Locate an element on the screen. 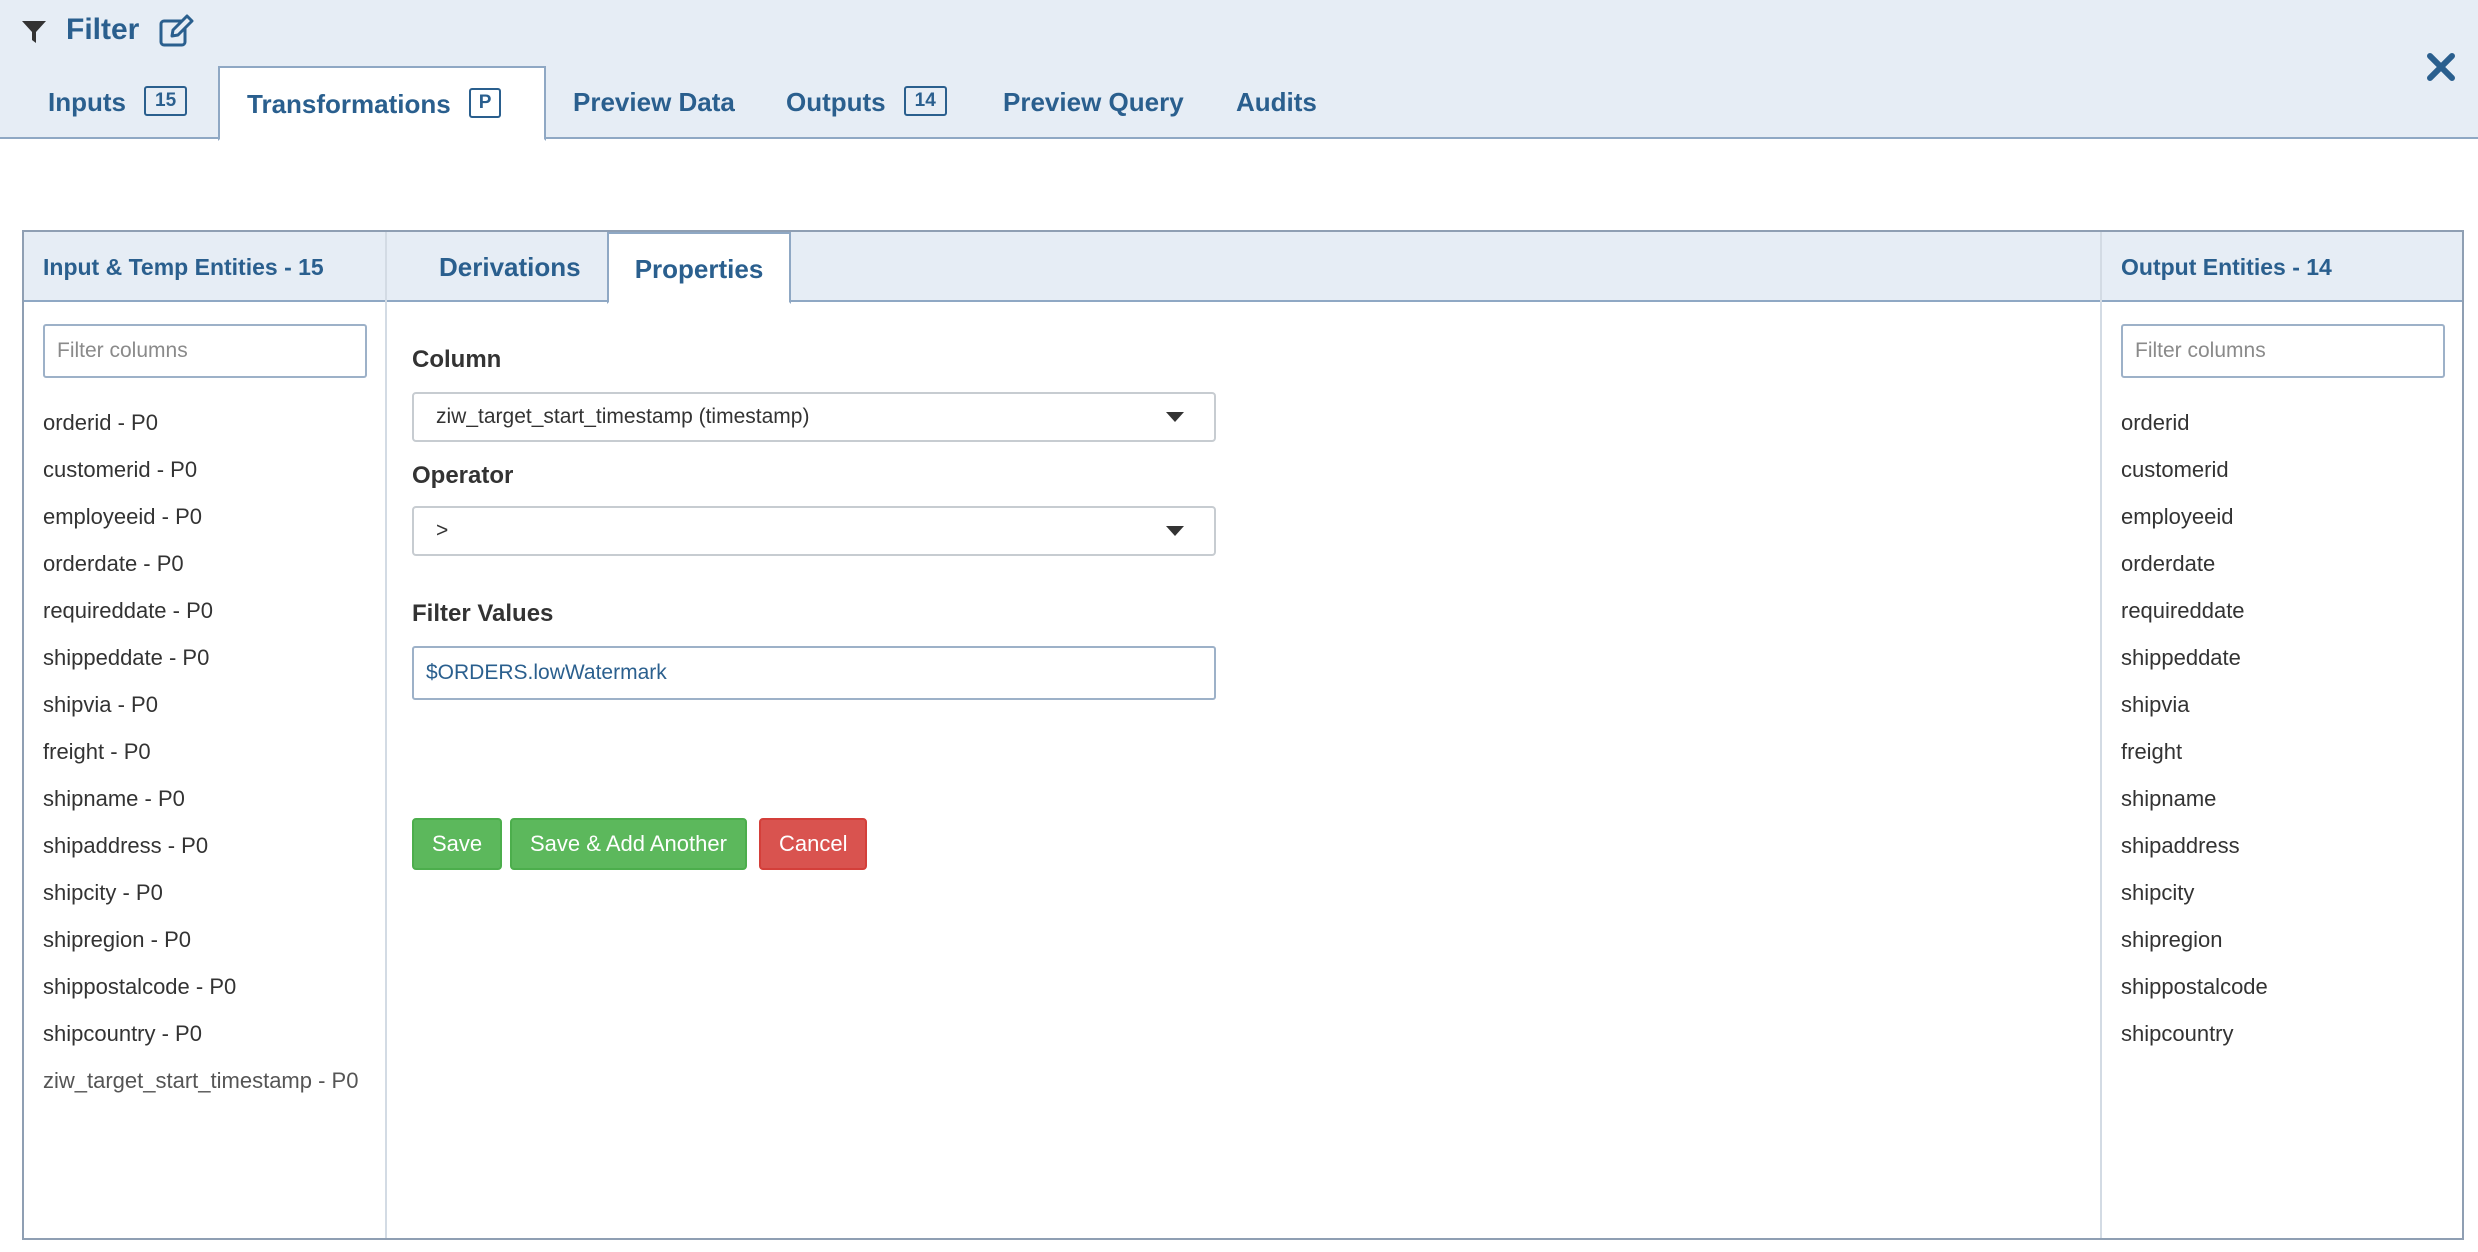 This screenshot has width=2478, height=1252. dialog-title: Filter is located at coordinates (103, 29).